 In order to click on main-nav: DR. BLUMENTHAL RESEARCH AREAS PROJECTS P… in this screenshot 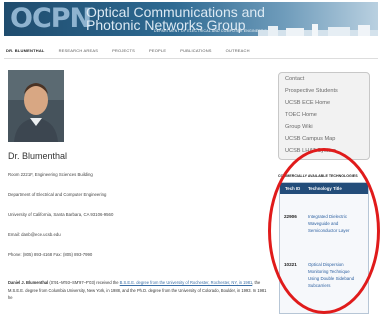, I will do `click(128, 52)`.